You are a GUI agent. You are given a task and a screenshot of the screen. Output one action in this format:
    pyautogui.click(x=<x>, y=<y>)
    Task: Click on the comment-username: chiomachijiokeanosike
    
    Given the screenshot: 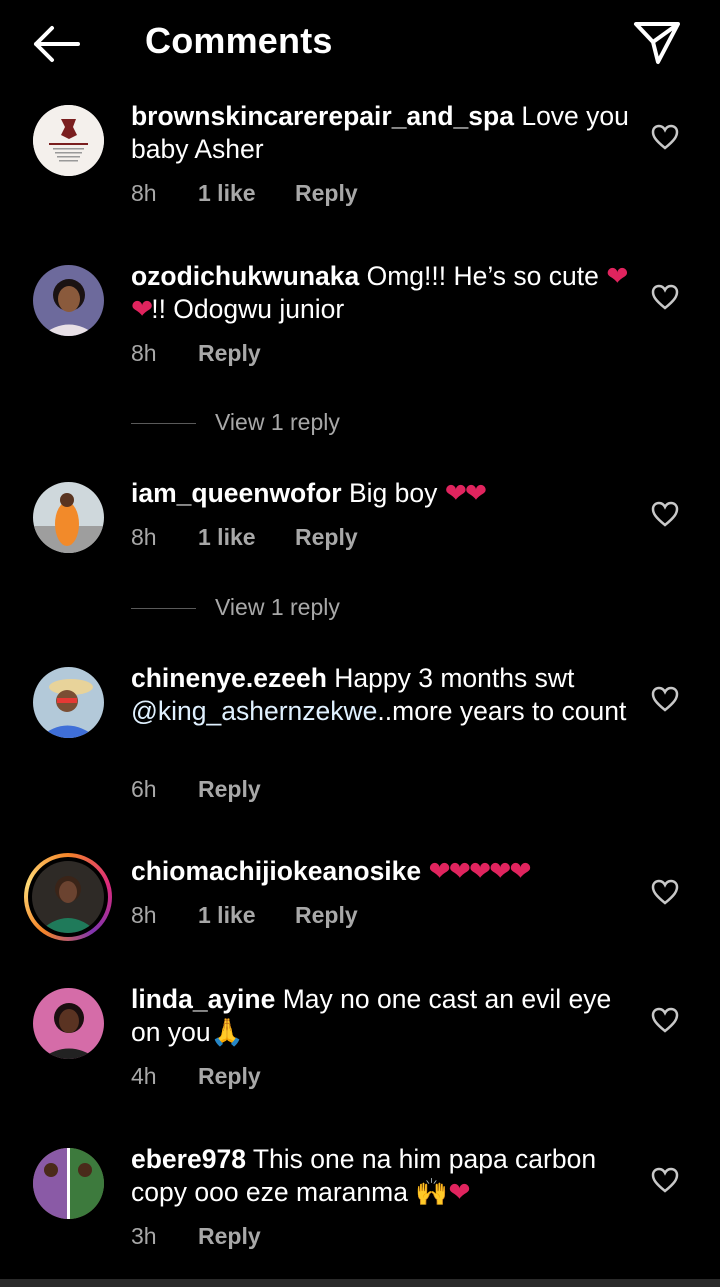 What is the action you would take?
    pyautogui.click(x=276, y=871)
    